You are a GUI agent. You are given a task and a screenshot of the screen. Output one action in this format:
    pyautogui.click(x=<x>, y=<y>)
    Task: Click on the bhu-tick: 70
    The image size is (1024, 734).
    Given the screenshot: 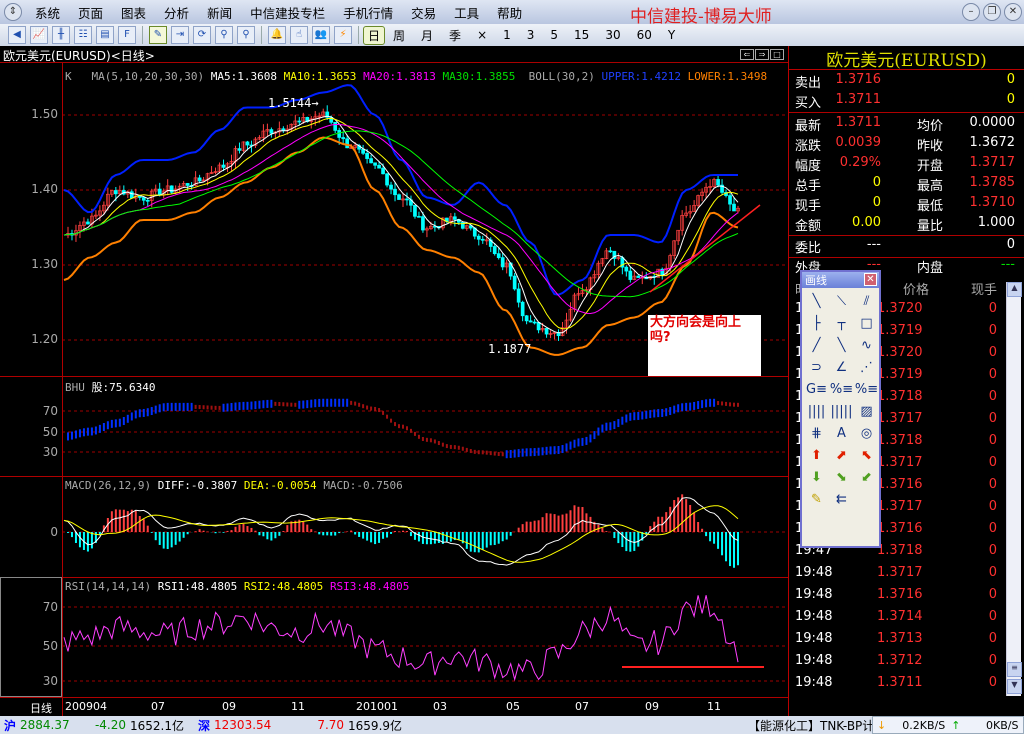 What is the action you would take?
    pyautogui.click(x=50, y=411)
    